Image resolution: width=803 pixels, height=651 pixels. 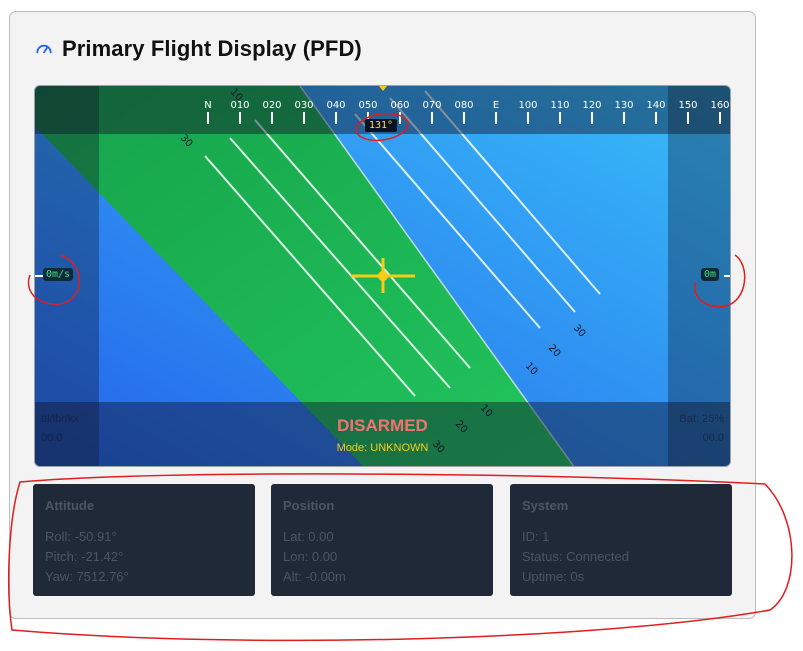 What do you see at coordinates (44, 49) in the screenshot?
I see `gauge-icon` at bounding box center [44, 49].